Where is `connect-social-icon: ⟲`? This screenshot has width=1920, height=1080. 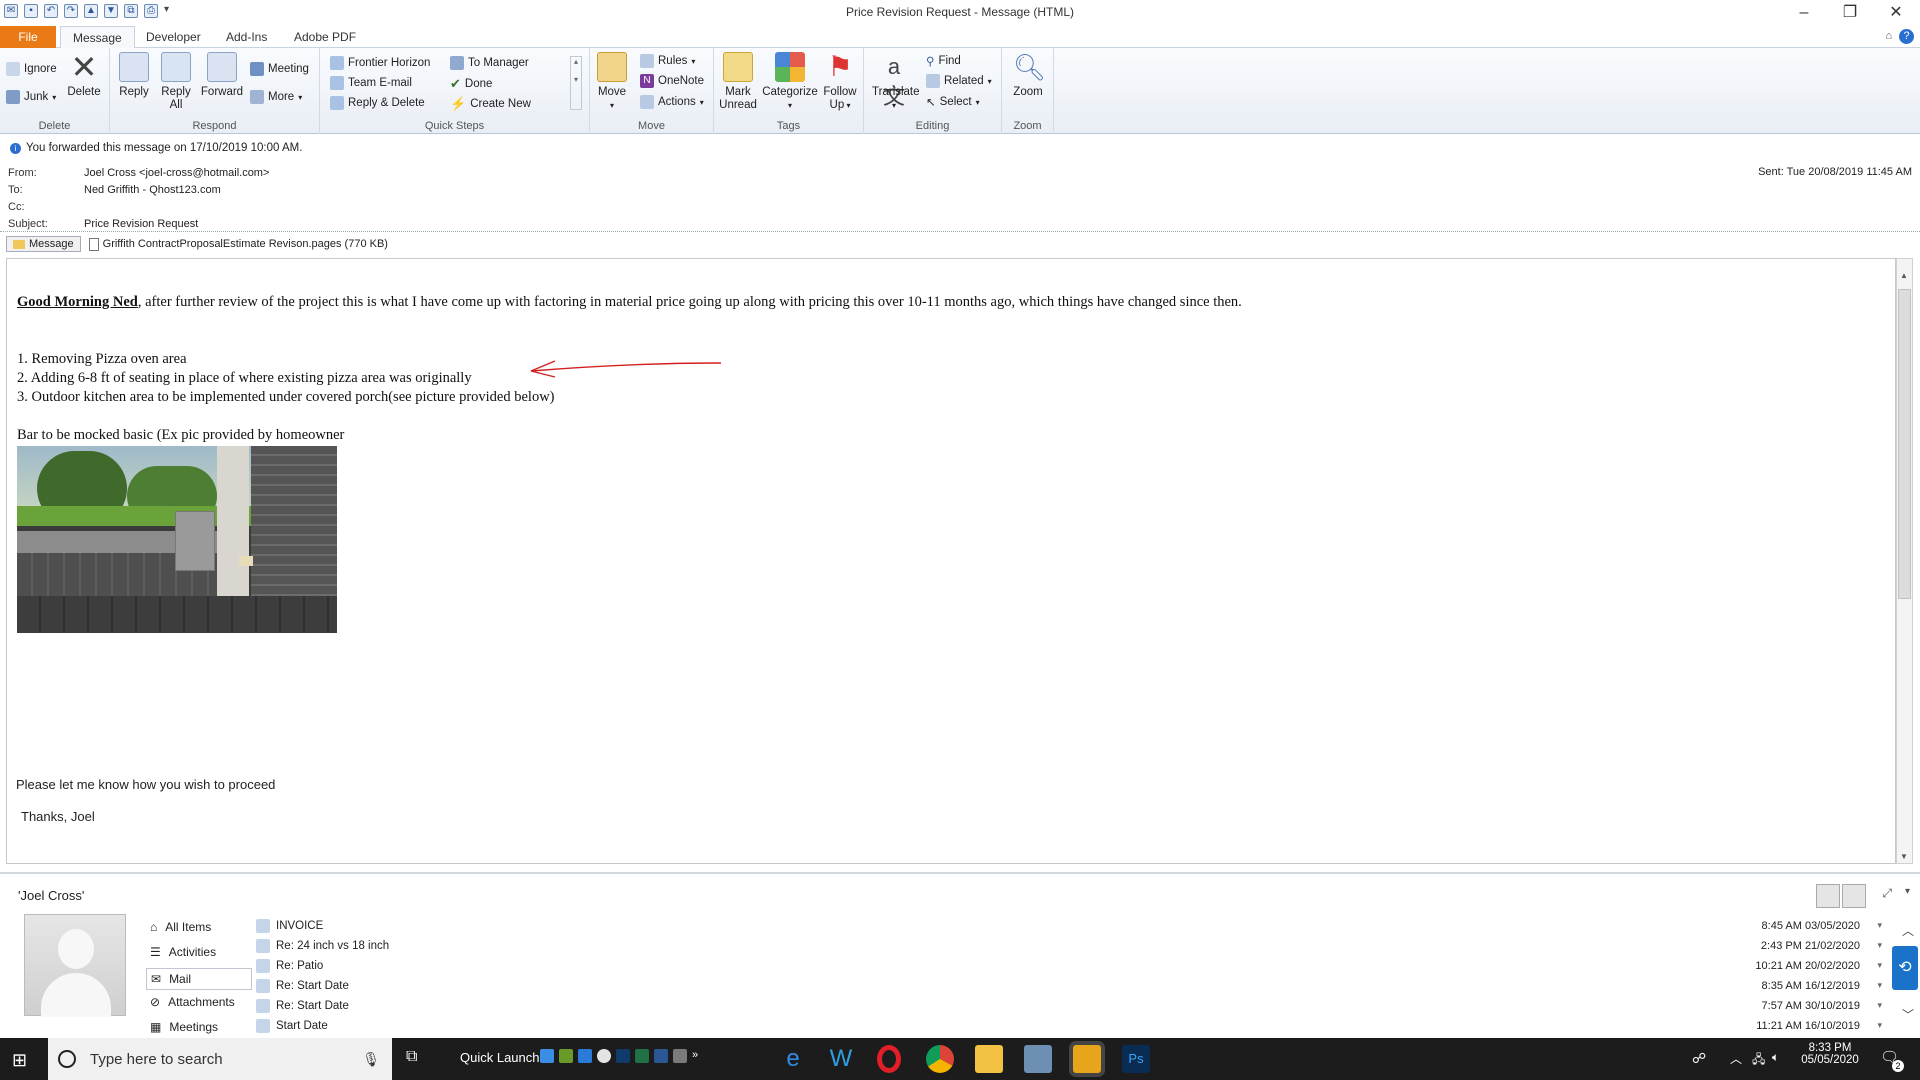
connect-social-icon: ⟲ is located at coordinates (1905, 968).